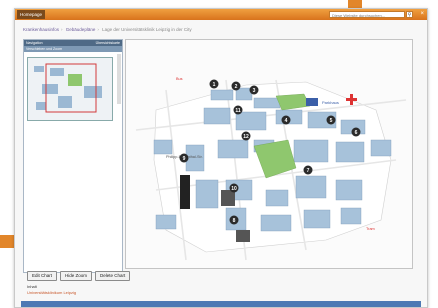  What do you see at coordinates (41, 29) in the screenshot?
I see `breadcrumb-item: Krankenhausinfos` at bounding box center [41, 29].